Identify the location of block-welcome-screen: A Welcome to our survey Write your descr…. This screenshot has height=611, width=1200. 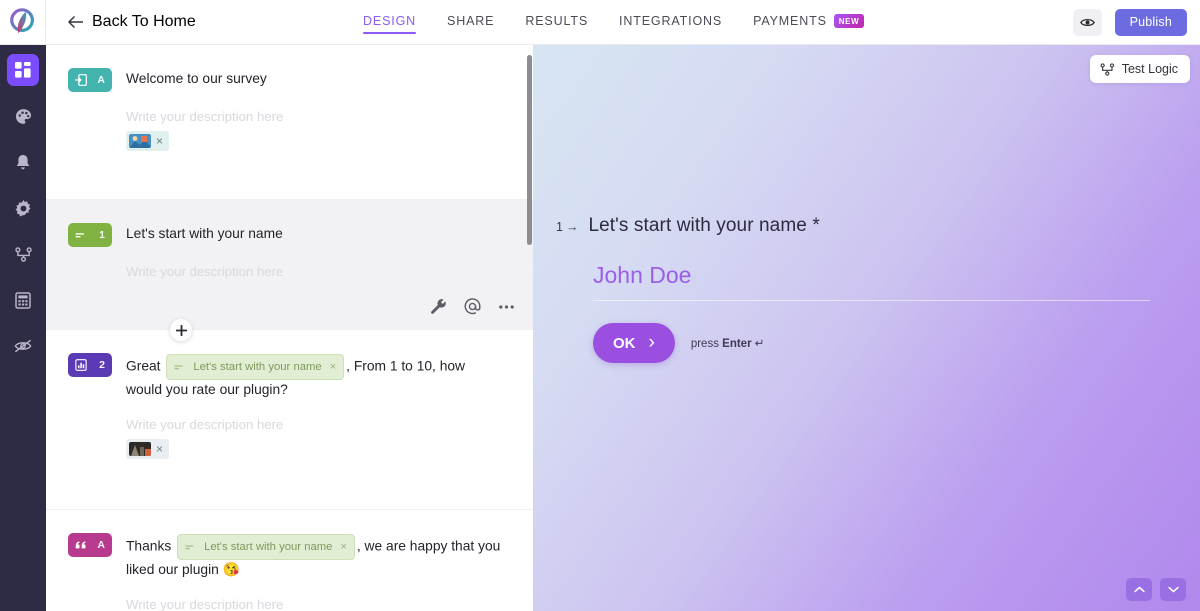
(289, 122).